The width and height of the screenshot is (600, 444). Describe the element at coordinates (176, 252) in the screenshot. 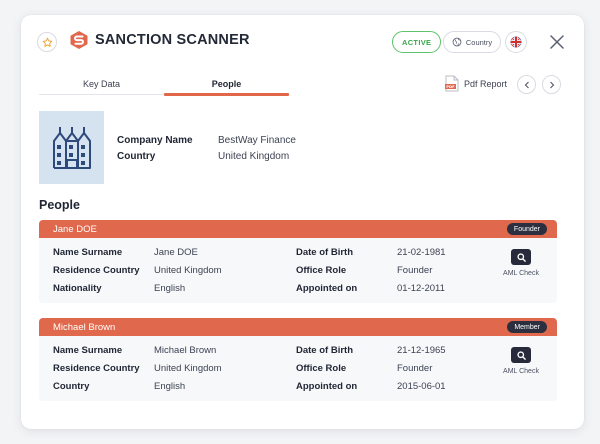

I see `name-surname-value: Jane DOE` at that location.